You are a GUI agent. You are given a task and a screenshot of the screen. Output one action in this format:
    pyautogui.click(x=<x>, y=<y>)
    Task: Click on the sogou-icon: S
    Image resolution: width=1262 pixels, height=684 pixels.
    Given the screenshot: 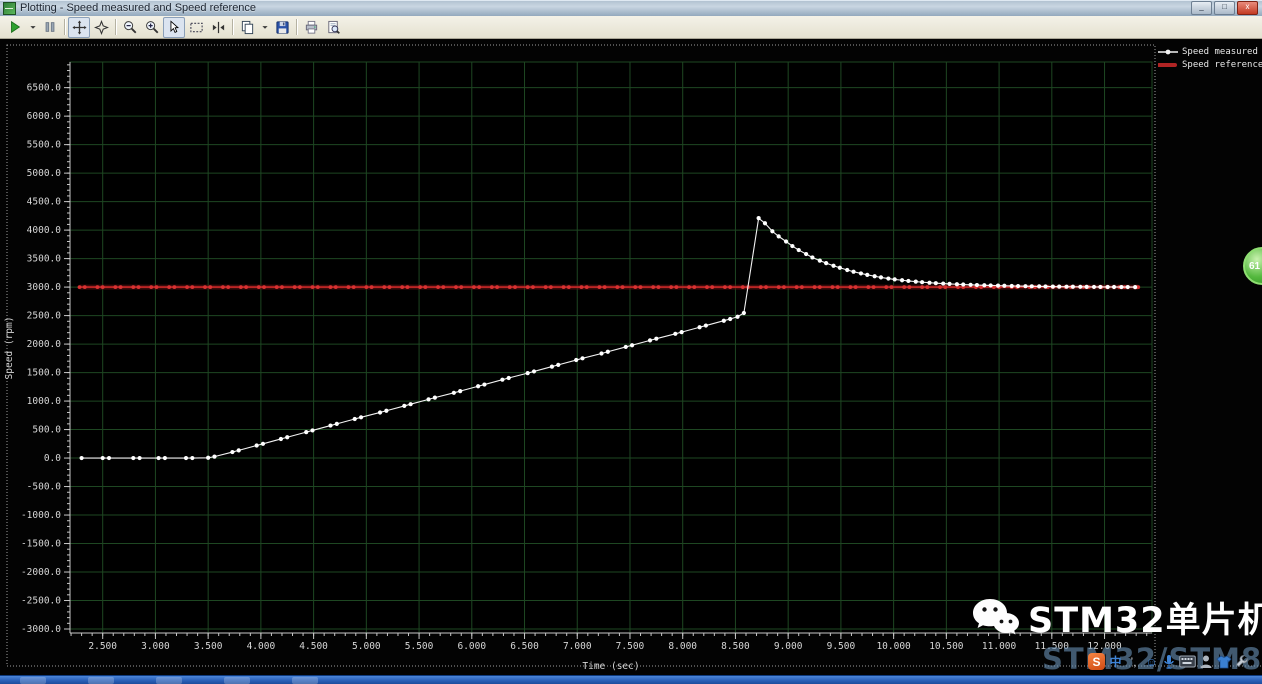 What is the action you would take?
    pyautogui.click(x=1096, y=661)
    